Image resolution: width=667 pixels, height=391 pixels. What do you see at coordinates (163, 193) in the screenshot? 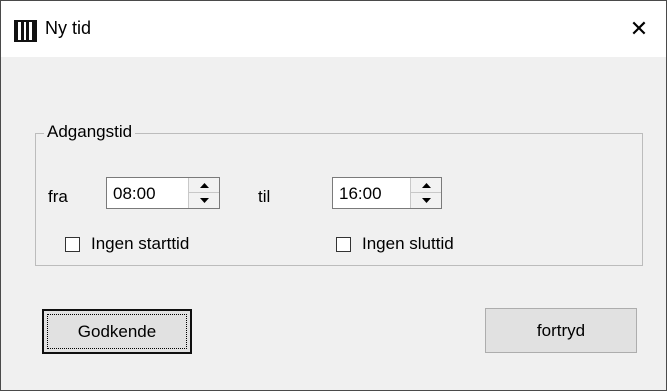
I see `from-time-spinner: 08:00` at bounding box center [163, 193].